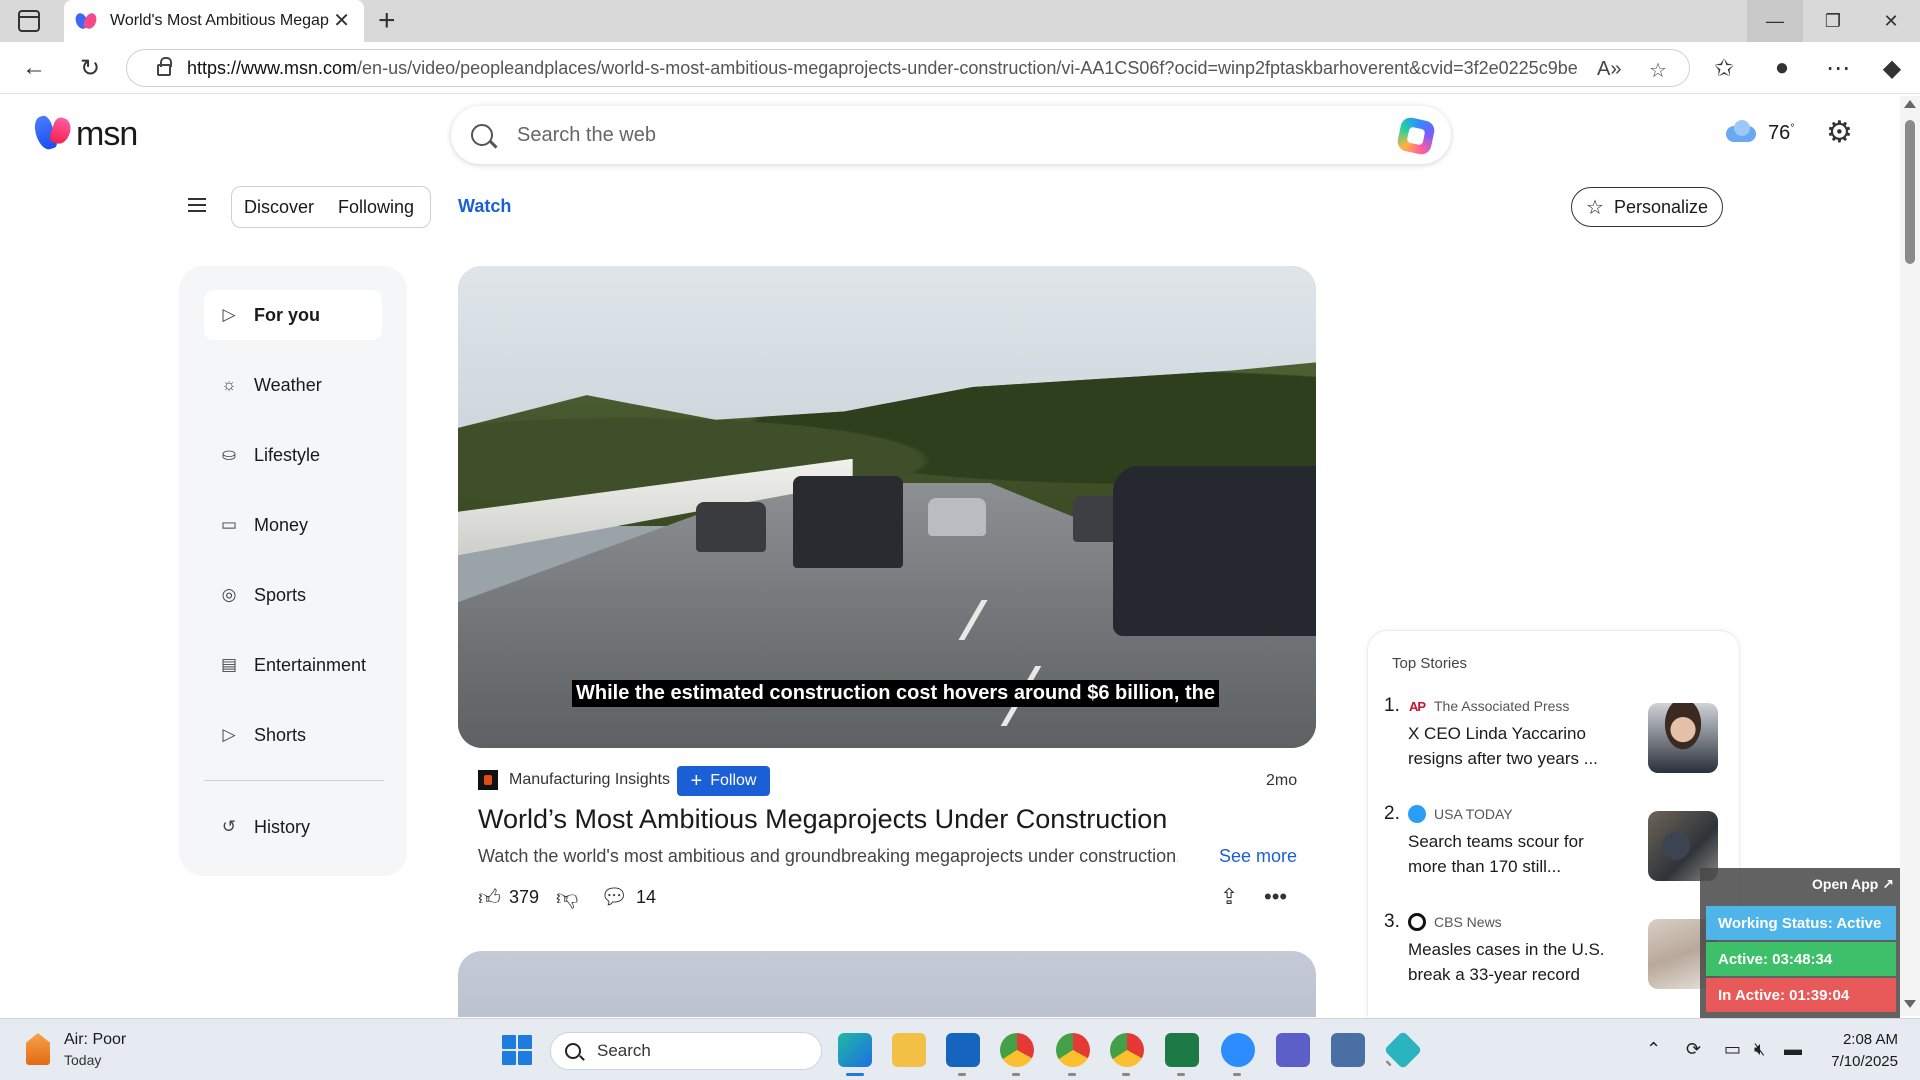 This screenshot has width=1920, height=1080. What do you see at coordinates (1403, 1050) in the screenshot?
I see `app-diamond-taskbar-icon` at bounding box center [1403, 1050].